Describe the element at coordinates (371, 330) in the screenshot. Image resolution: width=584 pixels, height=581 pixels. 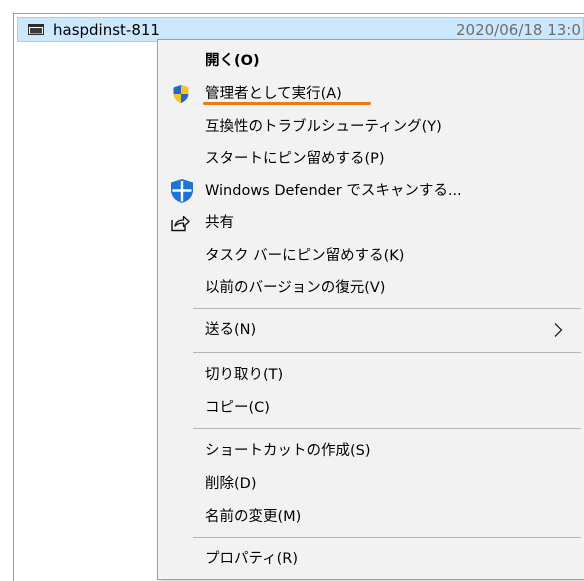
I see `menu-item-send-to: 送る(N)` at that location.